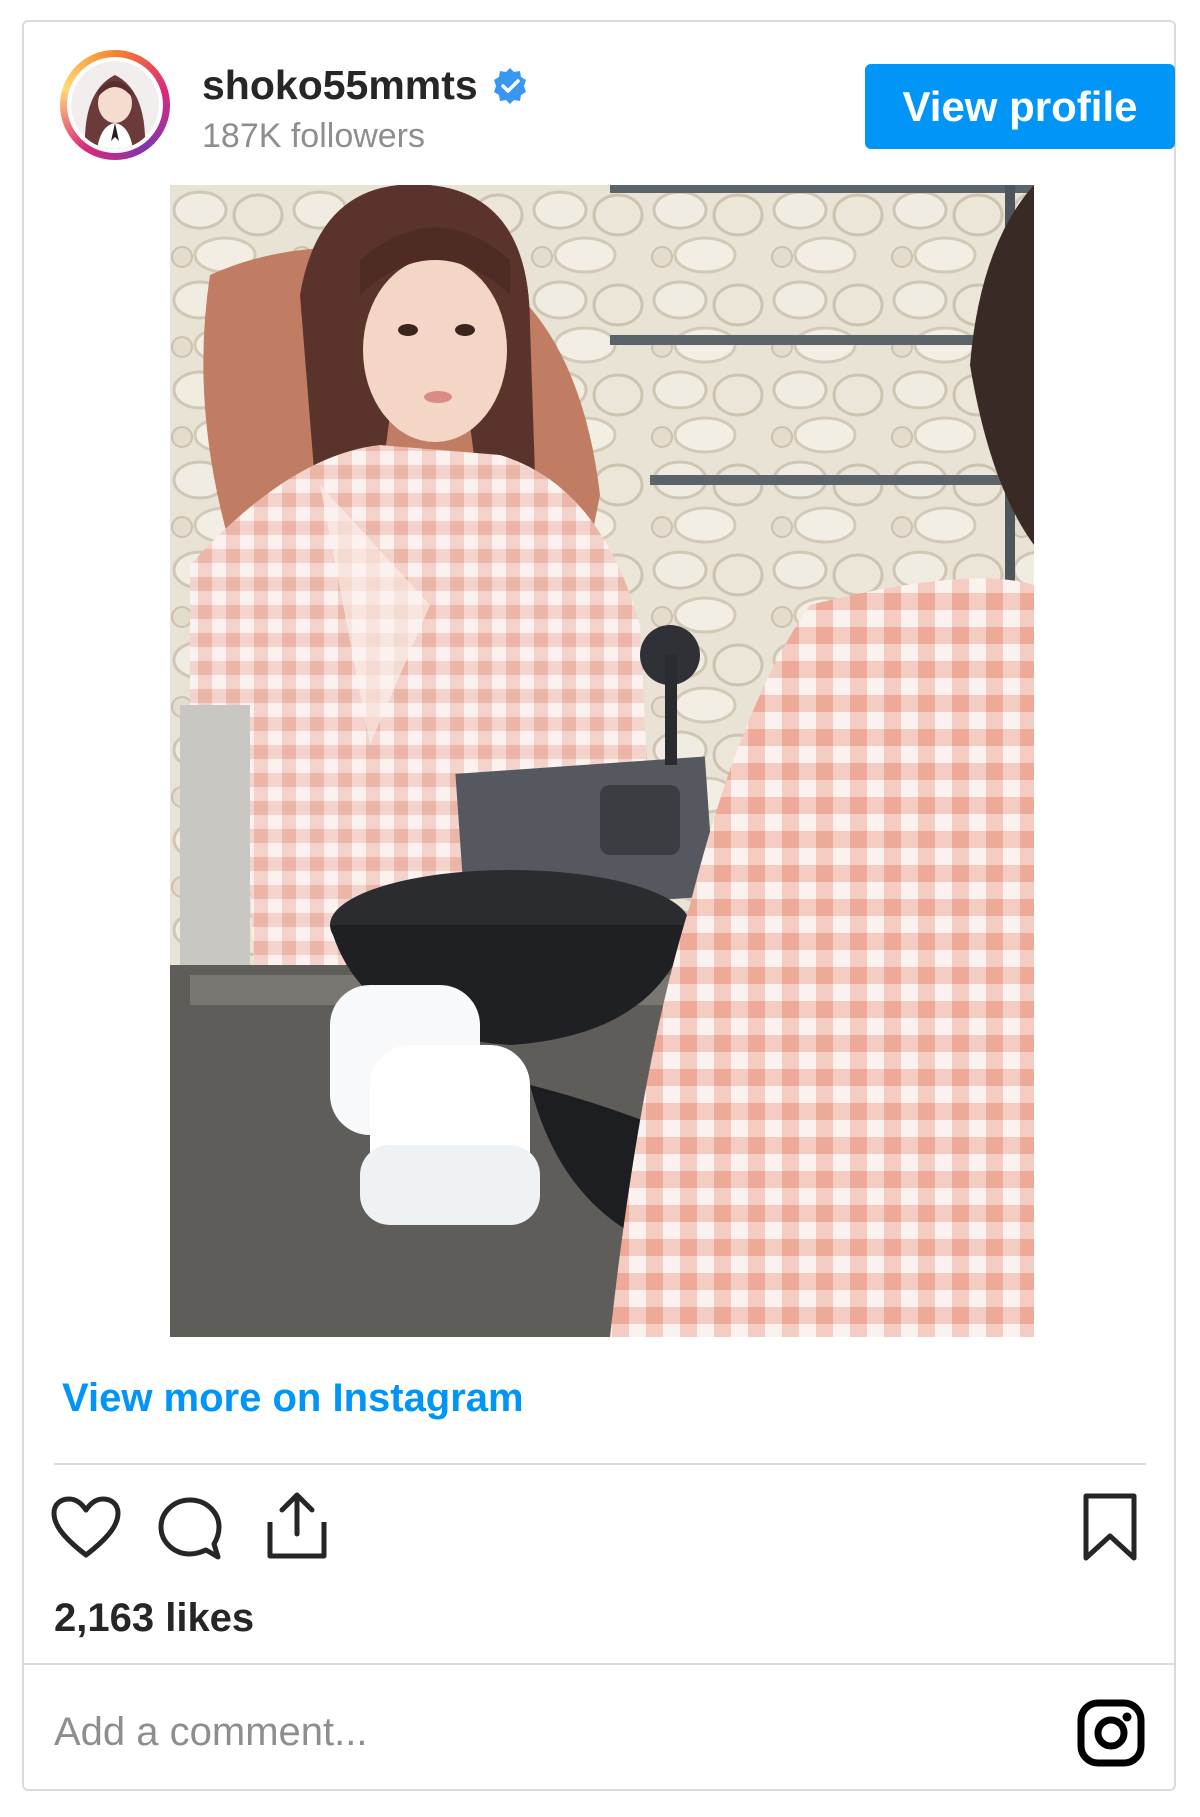  What do you see at coordinates (1111, 1733) in the screenshot?
I see `instagram-logo-icon` at bounding box center [1111, 1733].